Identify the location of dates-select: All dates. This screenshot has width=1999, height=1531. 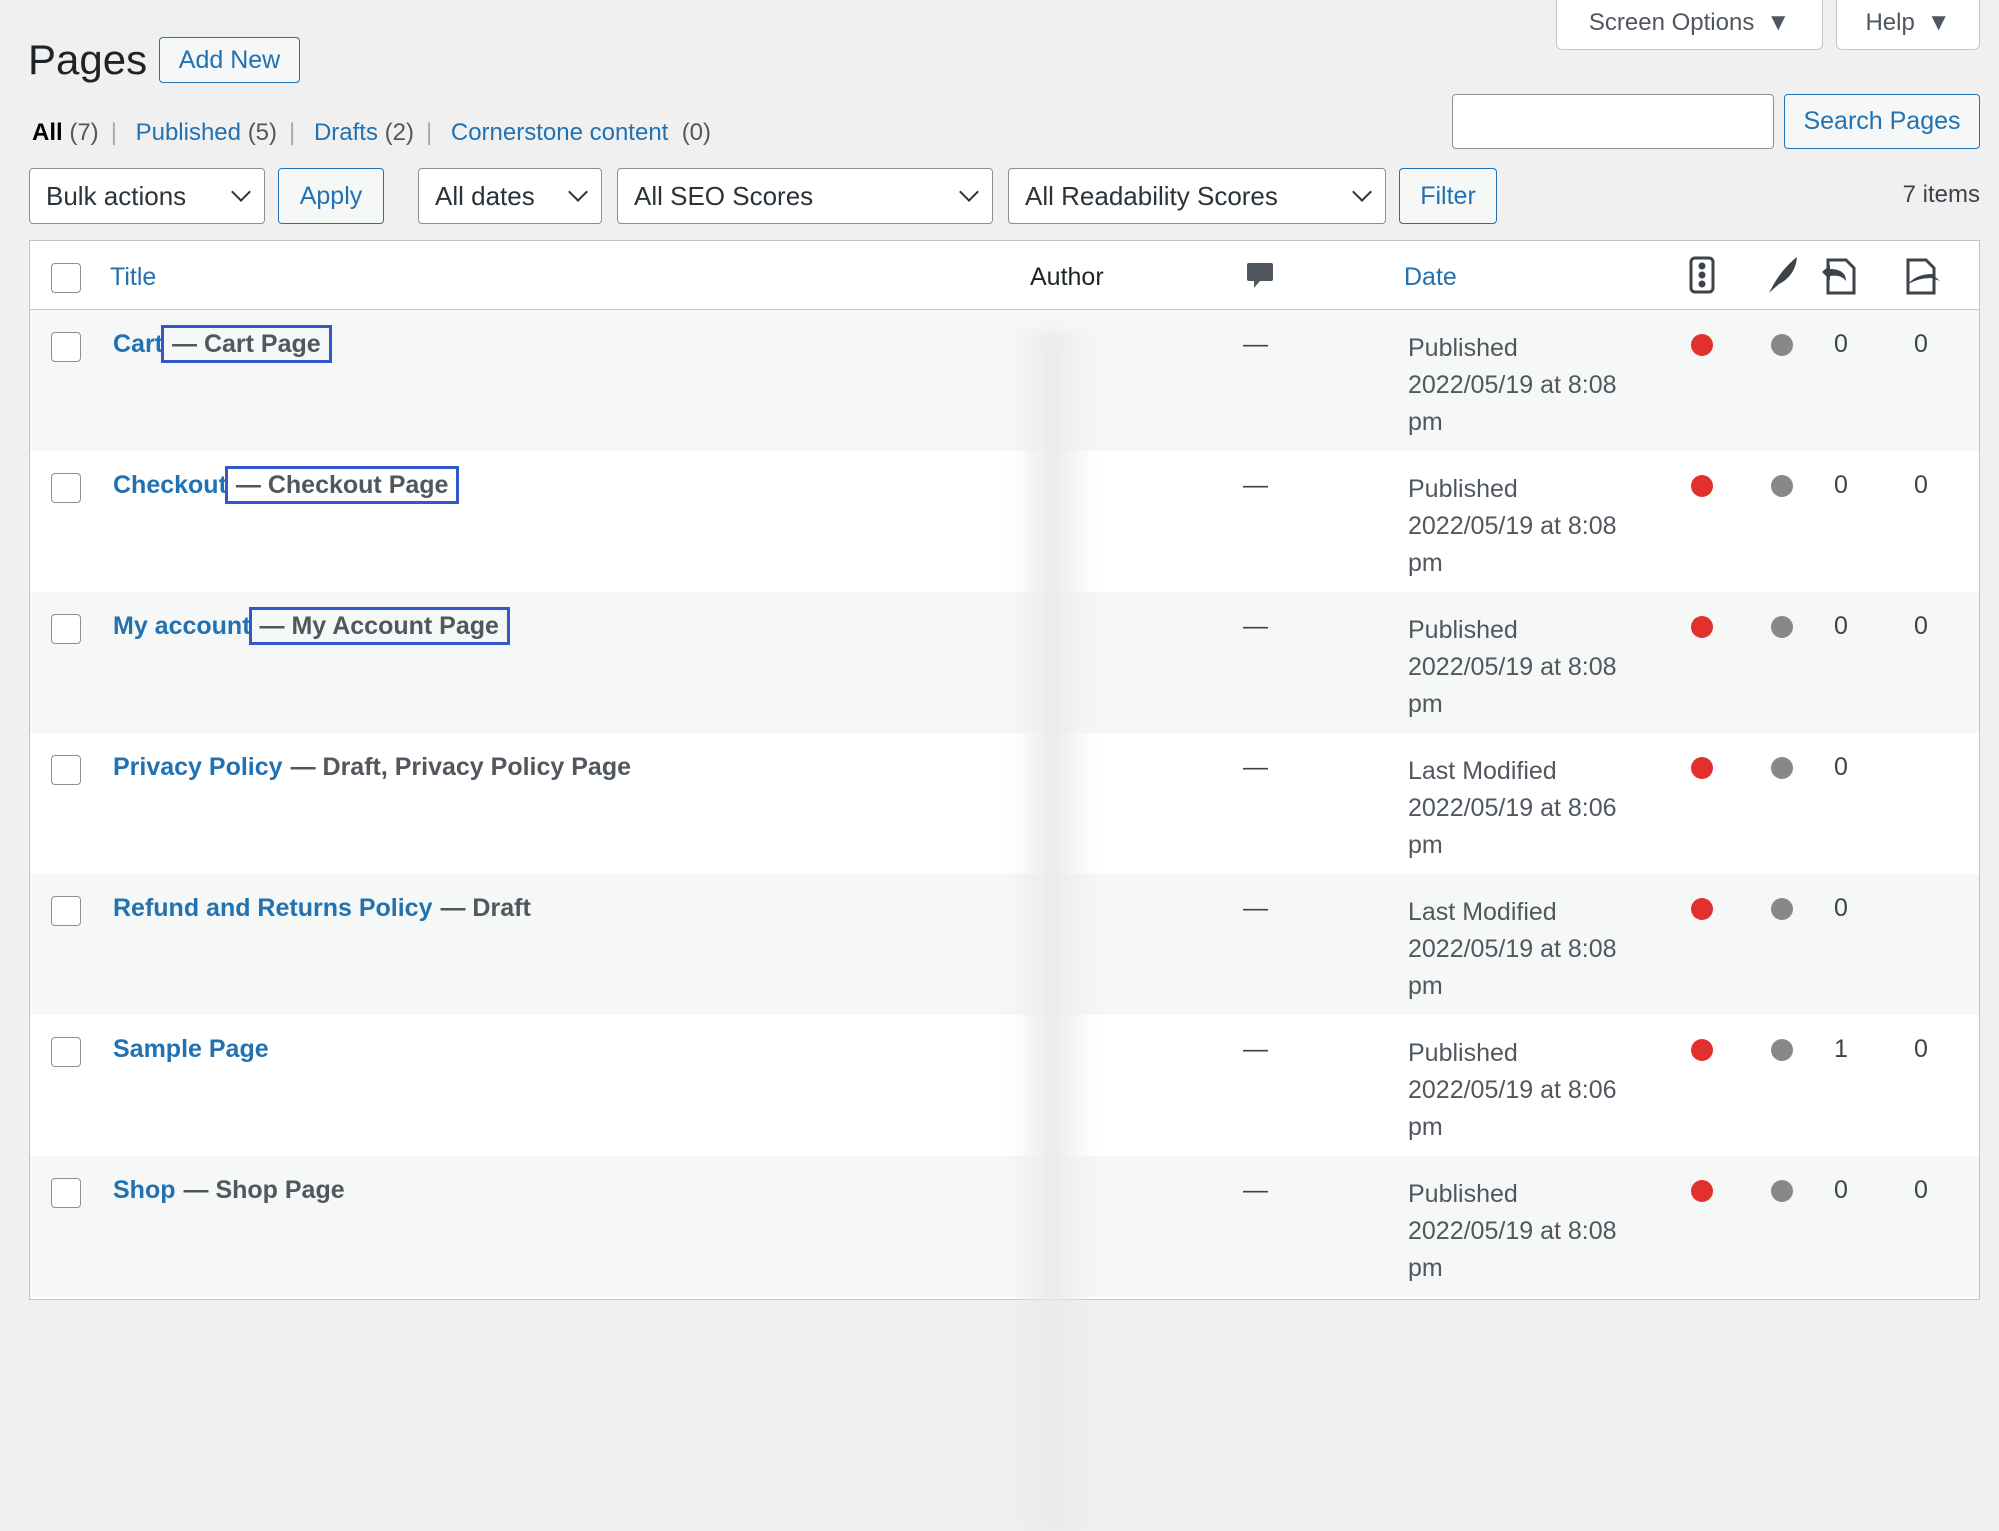
(510, 196).